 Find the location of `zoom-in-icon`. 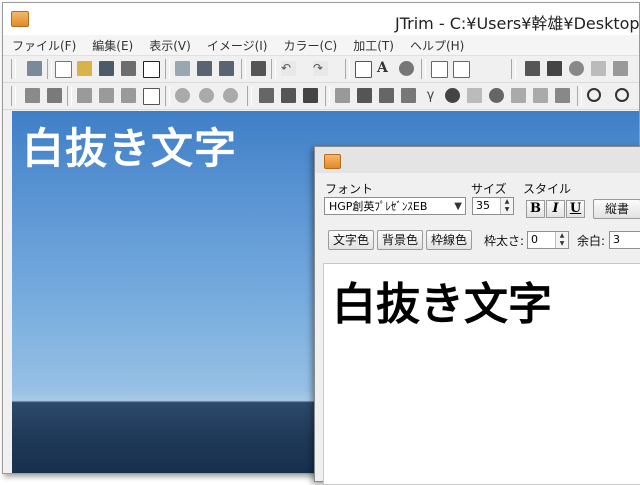

zoom-in-icon is located at coordinates (622, 95).